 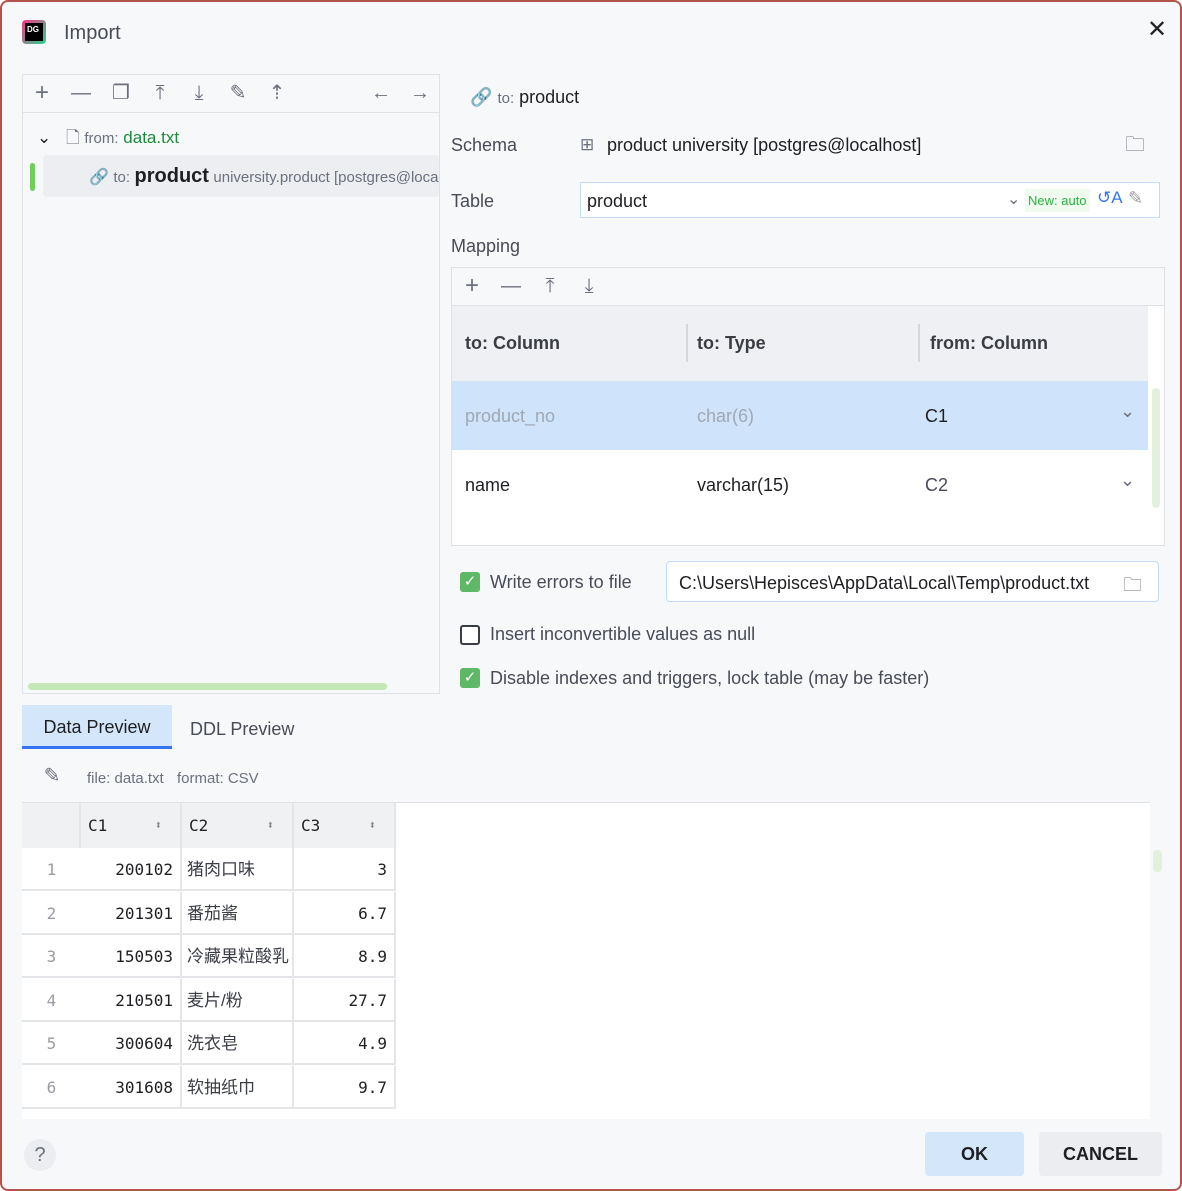 I want to click on tab-ddl-preview: DDL Preview, so click(x=242, y=727).